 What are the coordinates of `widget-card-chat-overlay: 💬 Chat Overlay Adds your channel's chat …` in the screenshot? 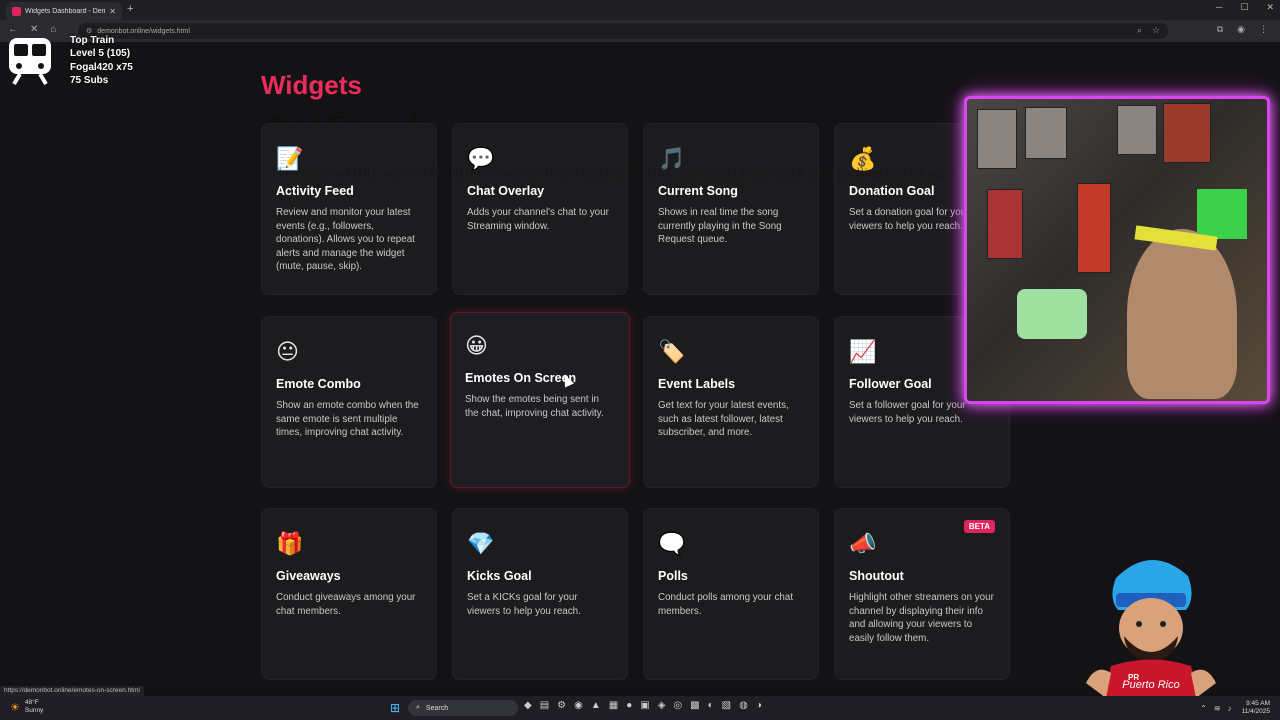 It's located at (540, 209).